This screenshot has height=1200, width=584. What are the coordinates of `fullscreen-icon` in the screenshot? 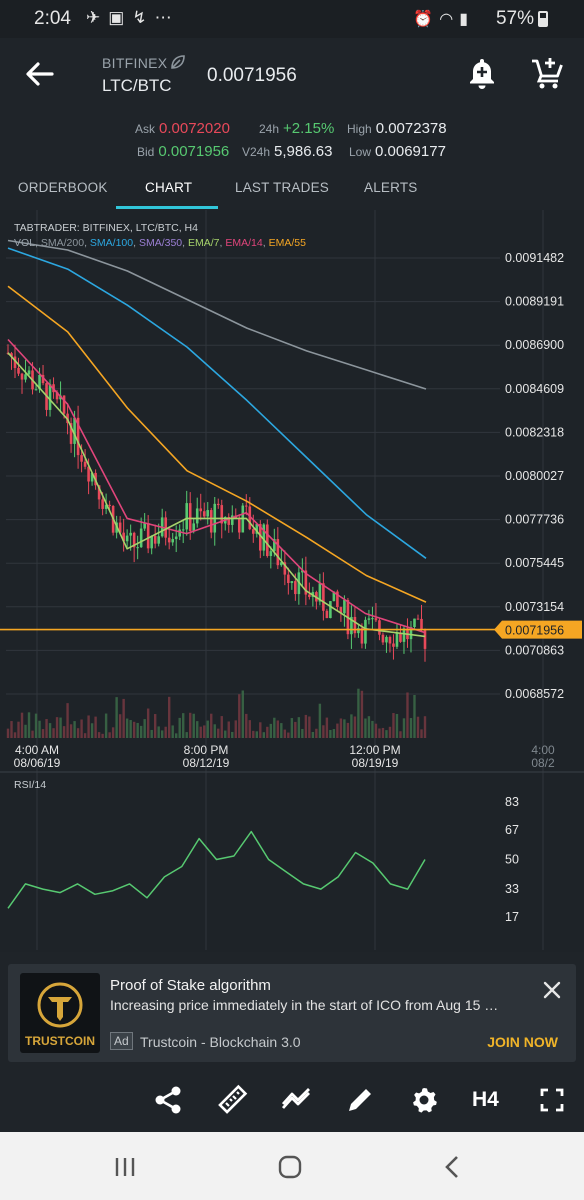 It's located at (552, 1100).